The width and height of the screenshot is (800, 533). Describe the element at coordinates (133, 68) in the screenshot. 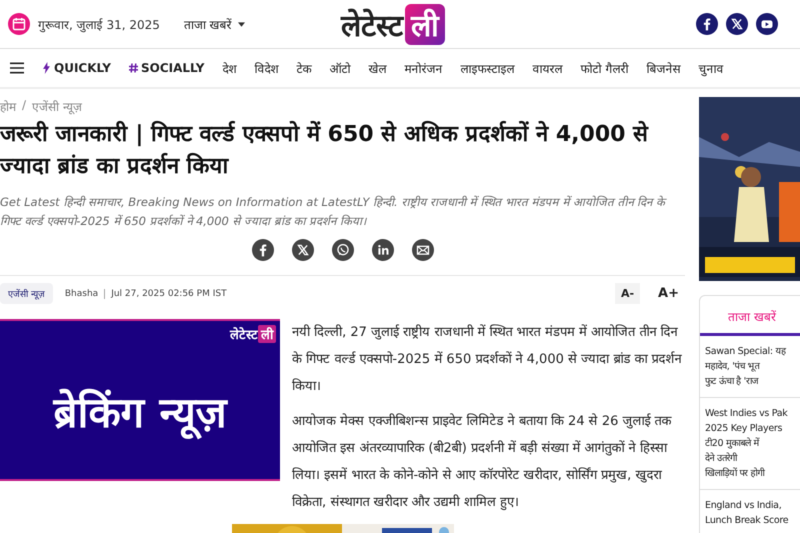

I see `hashtag-icon` at that location.